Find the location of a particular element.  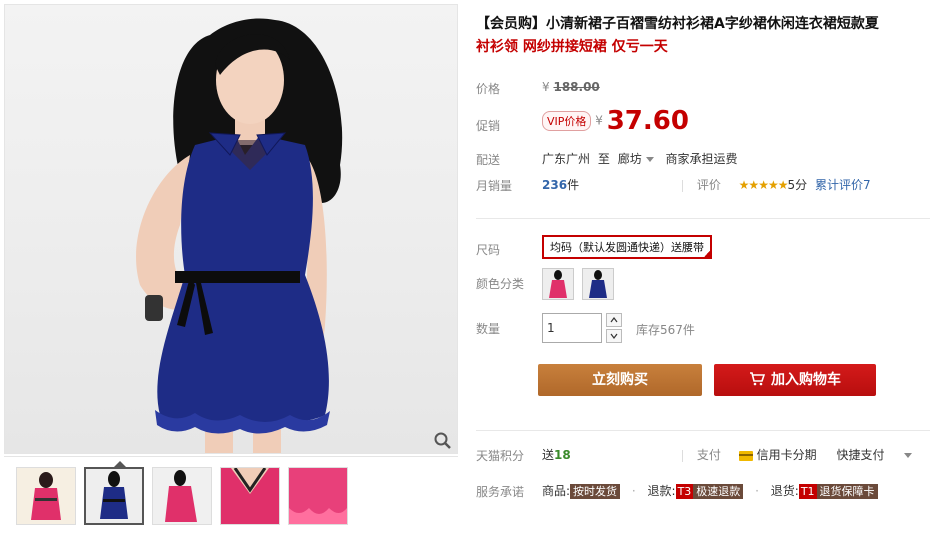

color-label: 颜色分类 is located at coordinates (500, 284).